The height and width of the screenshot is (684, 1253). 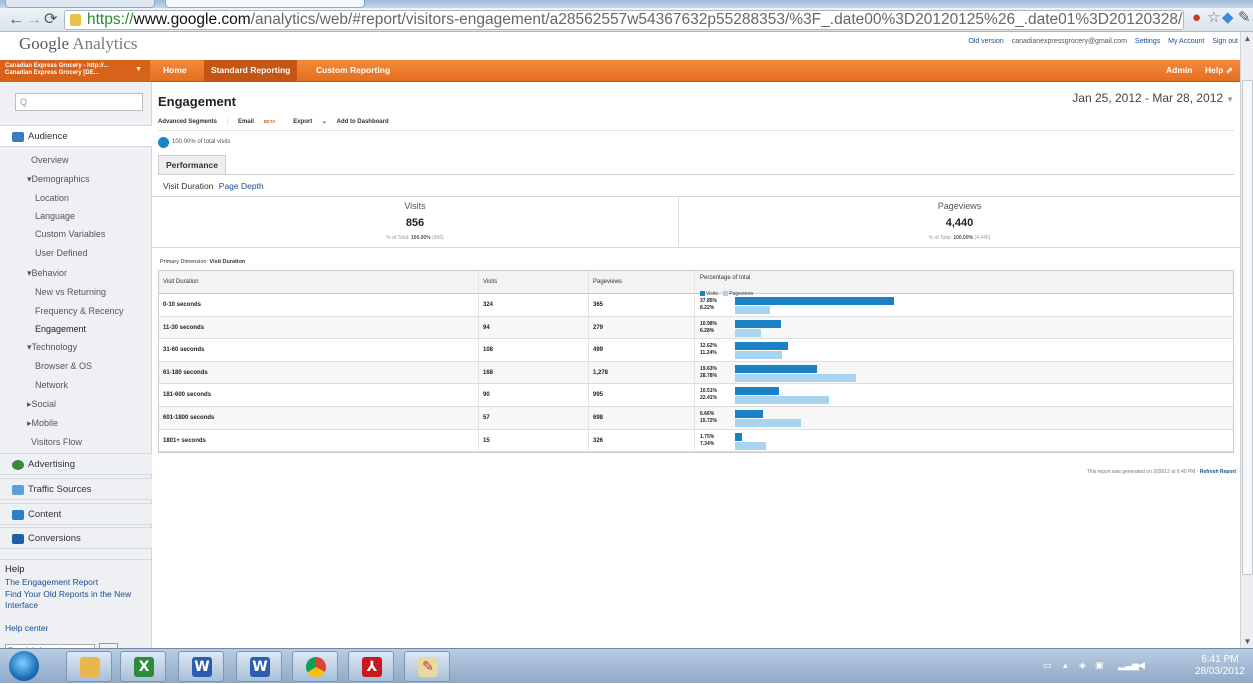 What do you see at coordinates (34, 20) in the screenshot?
I see `forward-arrow-icon: →` at bounding box center [34, 20].